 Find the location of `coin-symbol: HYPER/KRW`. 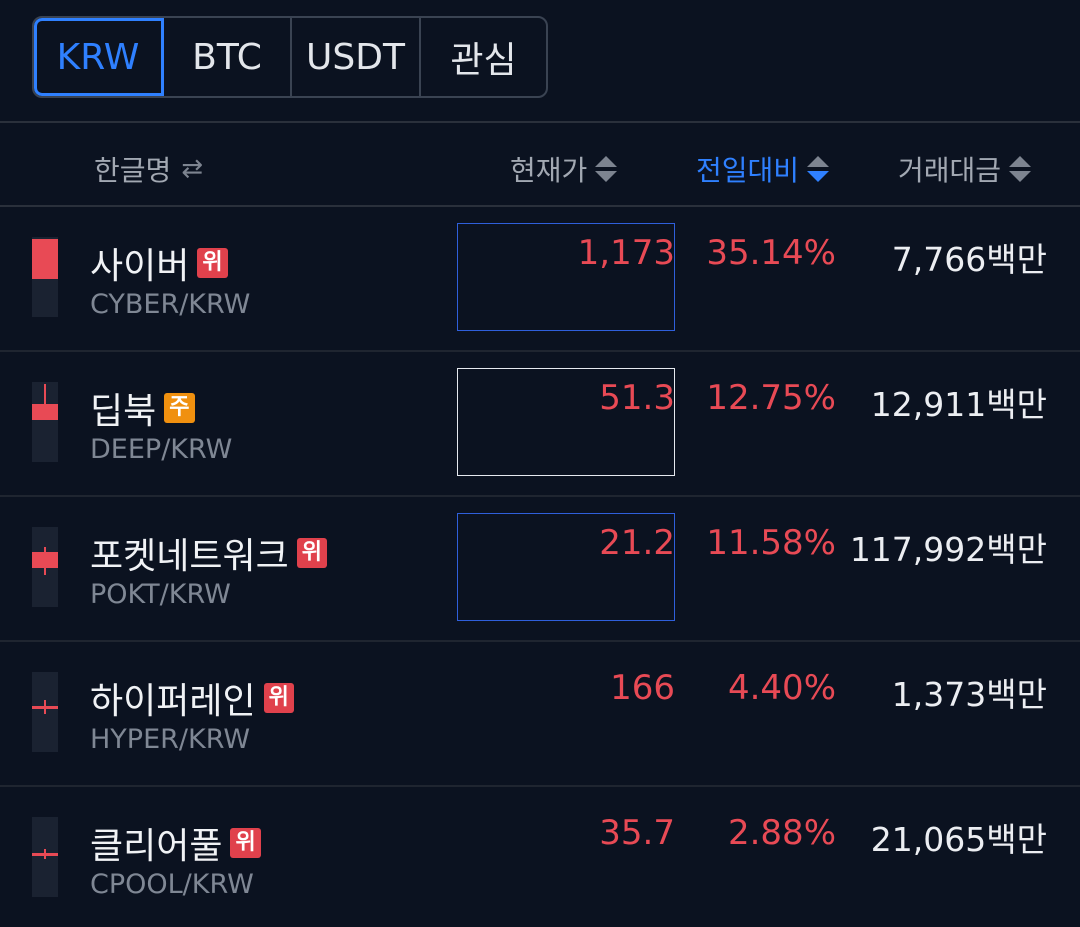

coin-symbol: HYPER/KRW is located at coordinates (170, 739).